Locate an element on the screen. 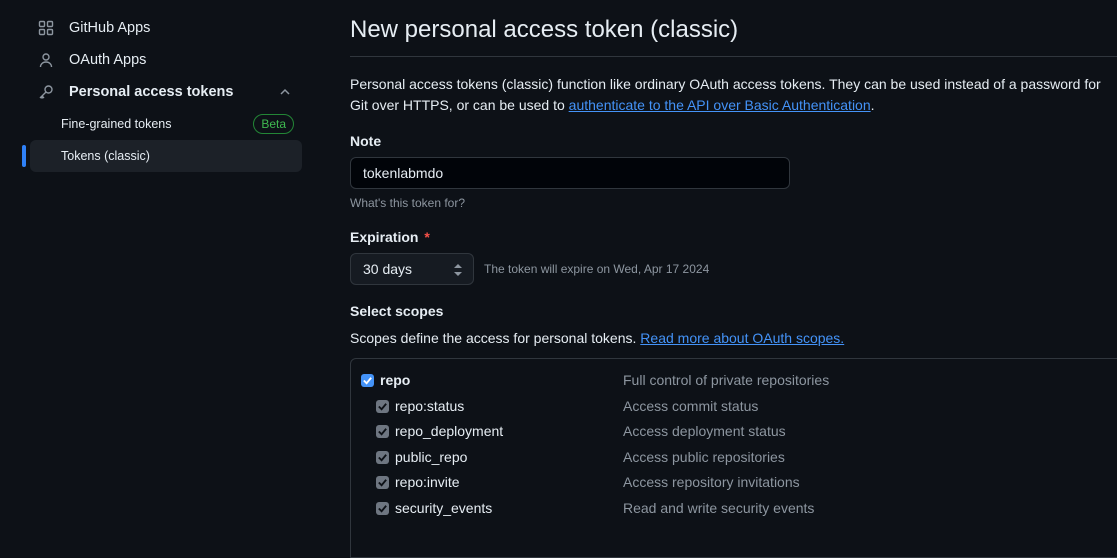  sidebar-item-fine-grained-tokens: Fine-grained tokens Beta is located at coordinates (166, 124).